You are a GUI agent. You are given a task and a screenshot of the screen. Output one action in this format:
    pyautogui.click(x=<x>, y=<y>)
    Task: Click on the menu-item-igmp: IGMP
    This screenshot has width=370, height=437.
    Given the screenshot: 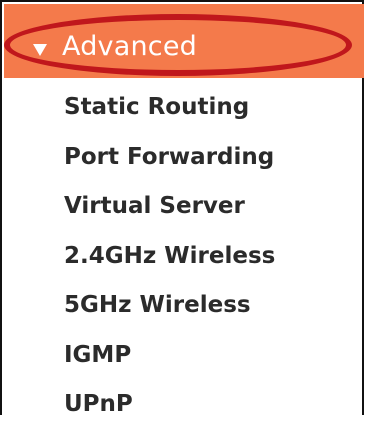 What is the action you would take?
    pyautogui.click(x=169, y=363)
    